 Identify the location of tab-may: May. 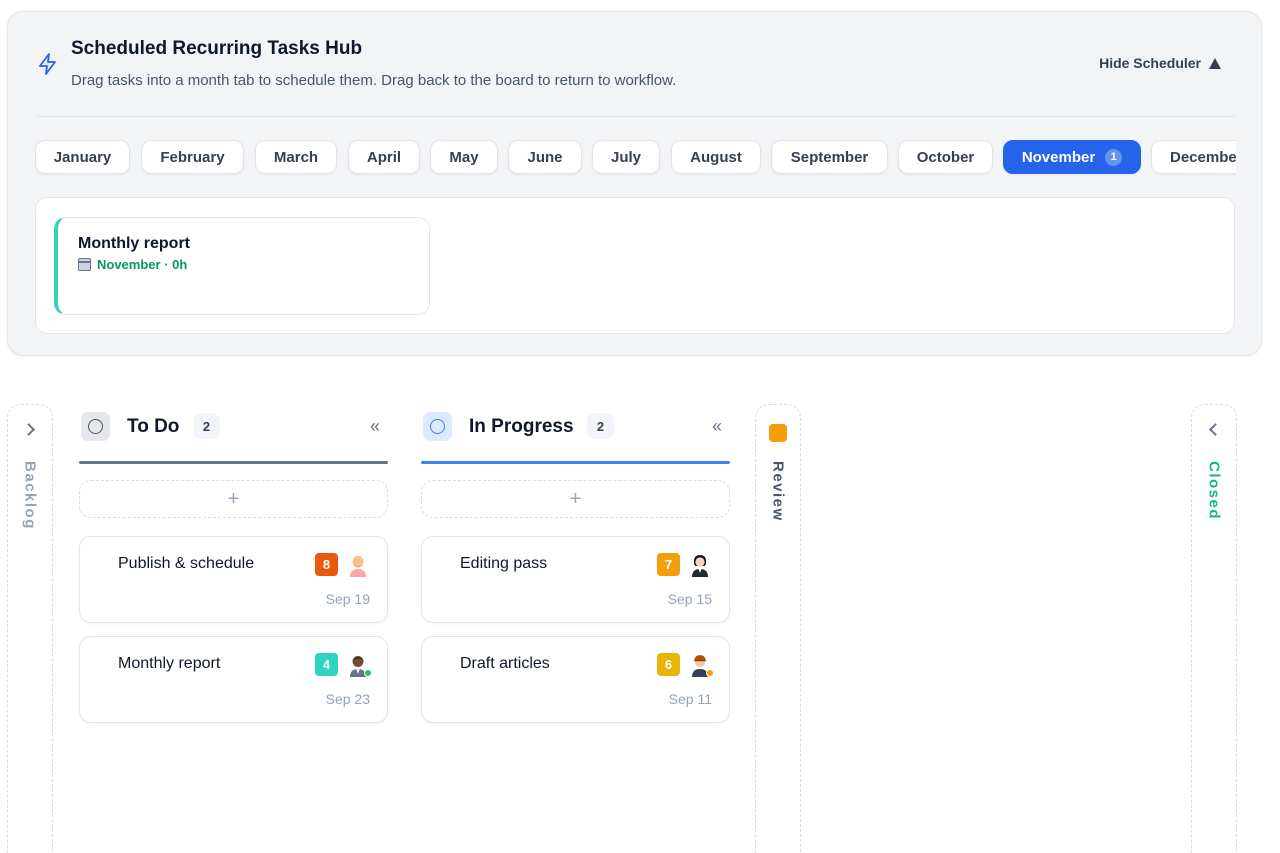
(464, 157).